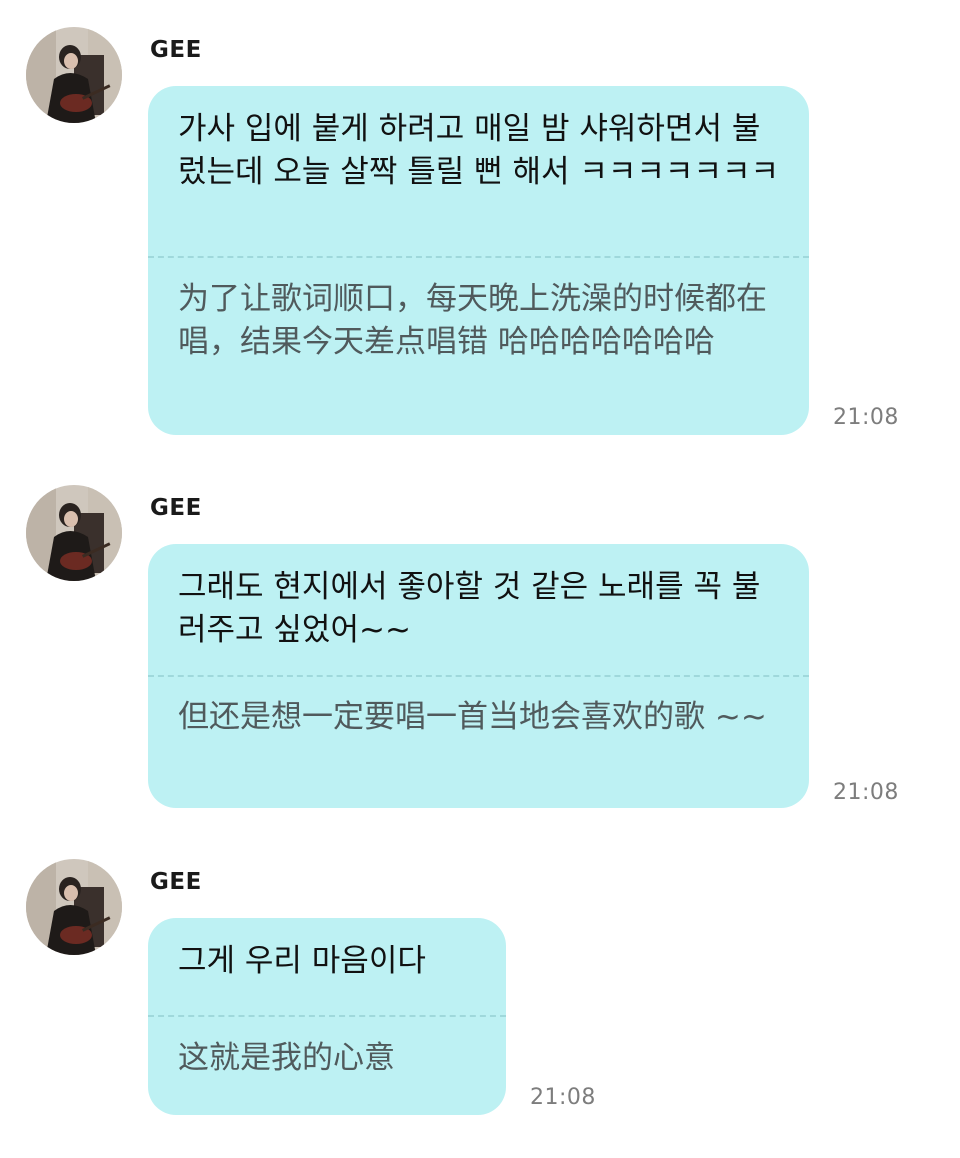 This screenshot has height=1158, width=960. What do you see at coordinates (472, 320) in the screenshot?
I see `message-text-translation: 为了让歌词顺口，每天晚上洗澡的时候都在唱，结果今天差点唱错 哈哈哈哈哈哈哈` at bounding box center [472, 320].